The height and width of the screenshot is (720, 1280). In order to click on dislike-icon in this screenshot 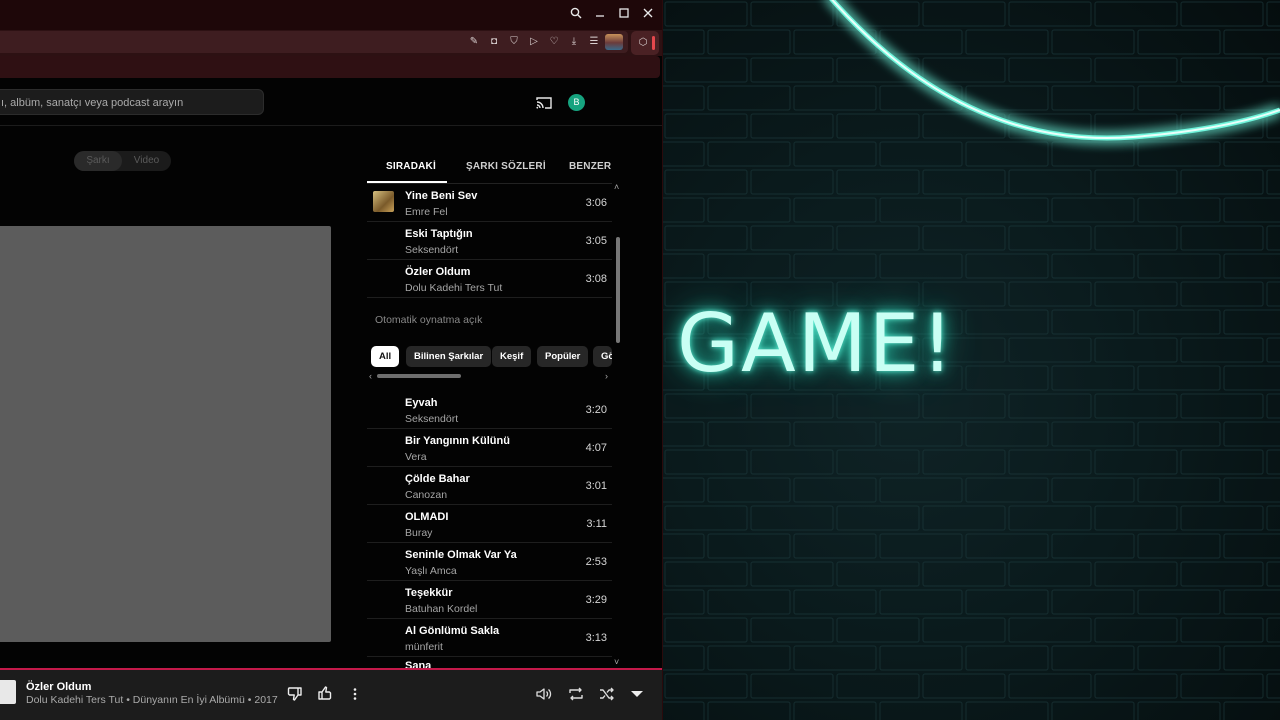, I will do `click(295, 694)`.